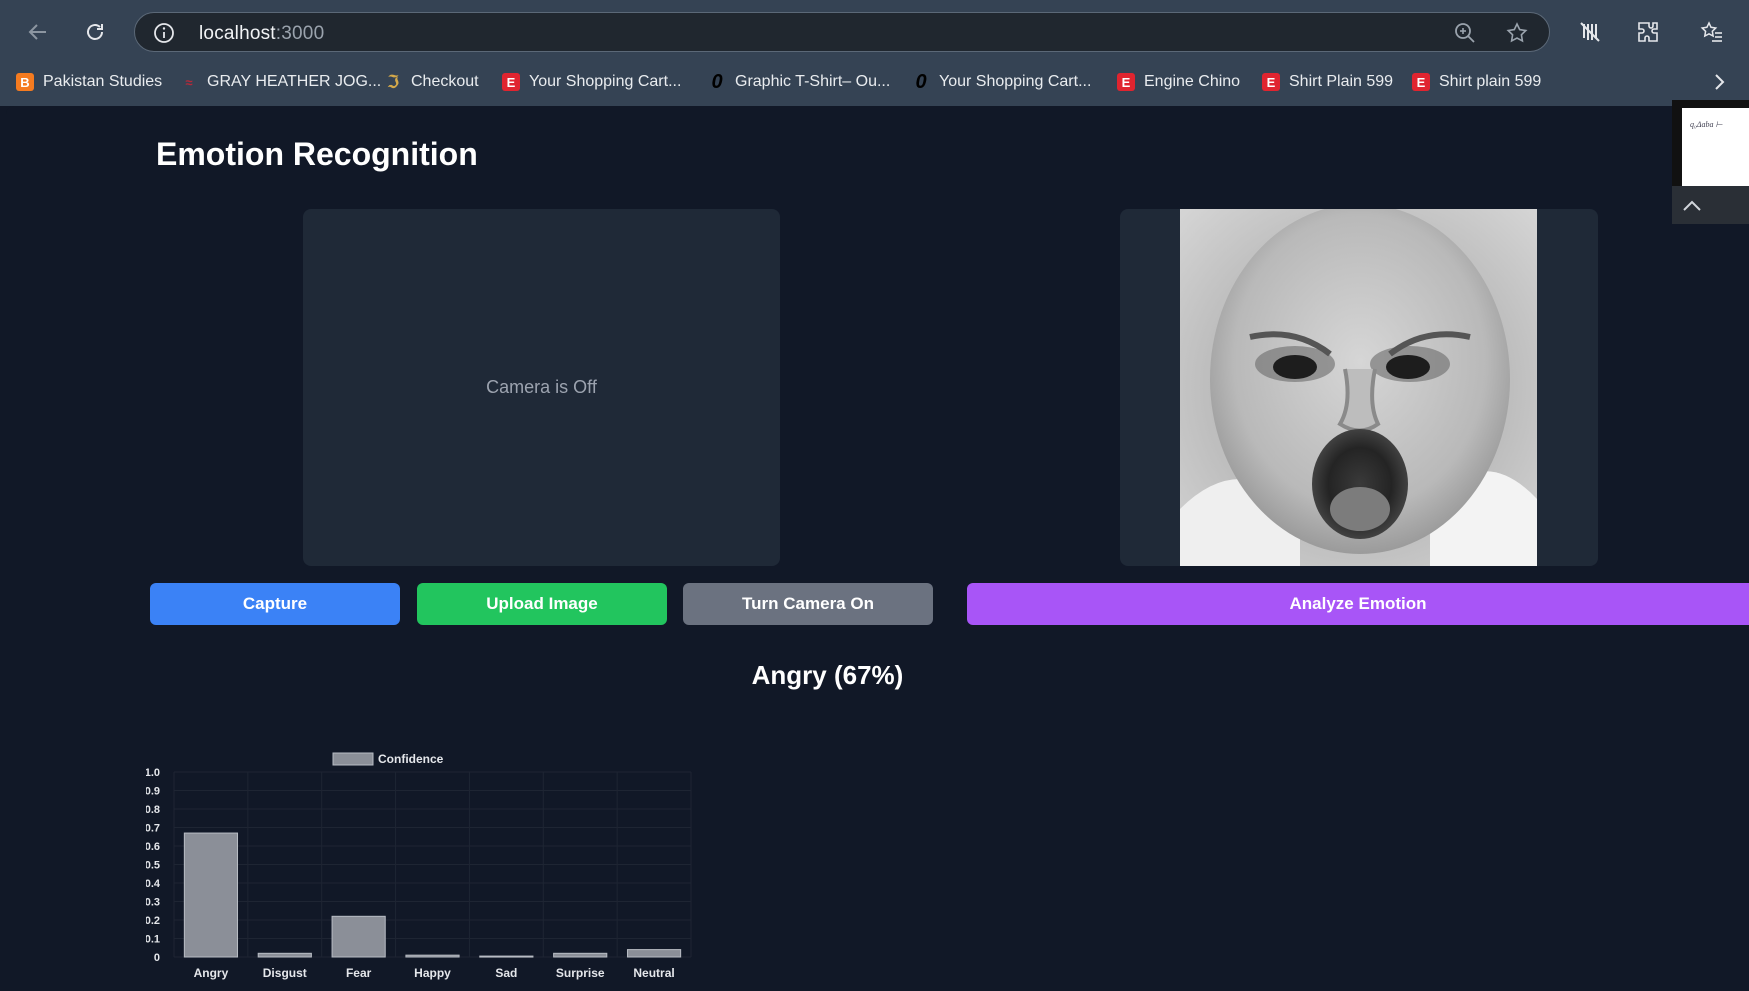 The height and width of the screenshot is (991, 1749). What do you see at coordinates (284, 955) in the screenshot?
I see `bar-disgust` at bounding box center [284, 955].